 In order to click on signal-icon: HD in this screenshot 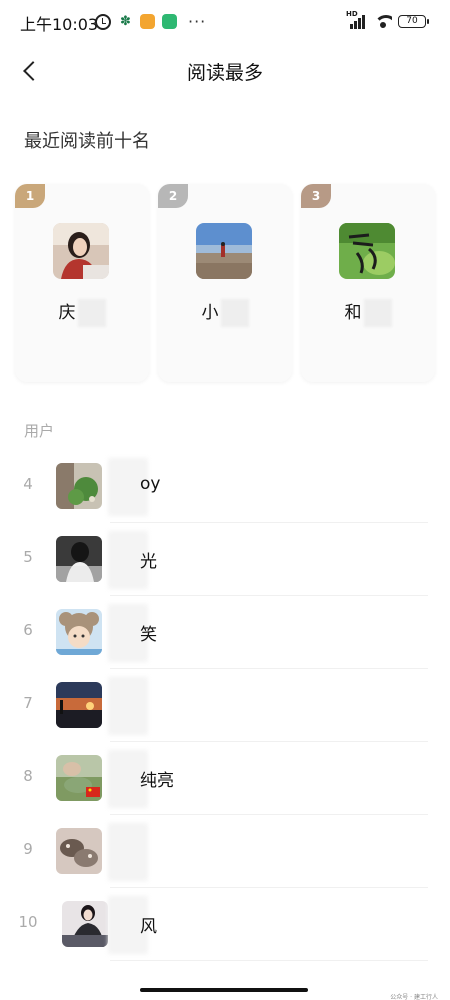, I will do `click(357, 19)`.